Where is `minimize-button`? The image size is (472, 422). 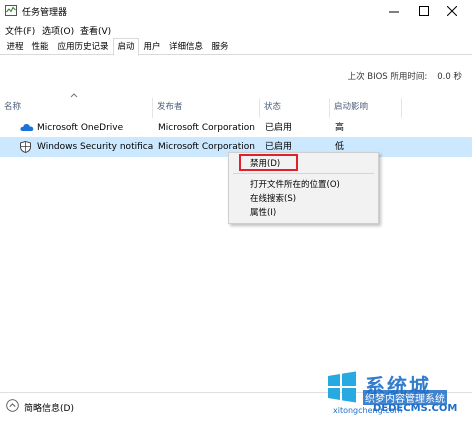
minimize-button is located at coordinates (394, 11).